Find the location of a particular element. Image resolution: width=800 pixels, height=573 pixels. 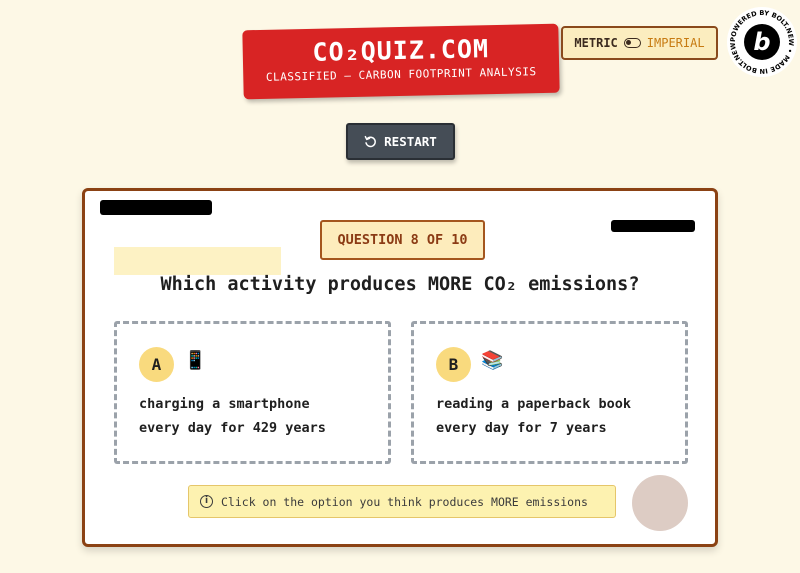

smartphone-icon: 📱 is located at coordinates (195, 360).